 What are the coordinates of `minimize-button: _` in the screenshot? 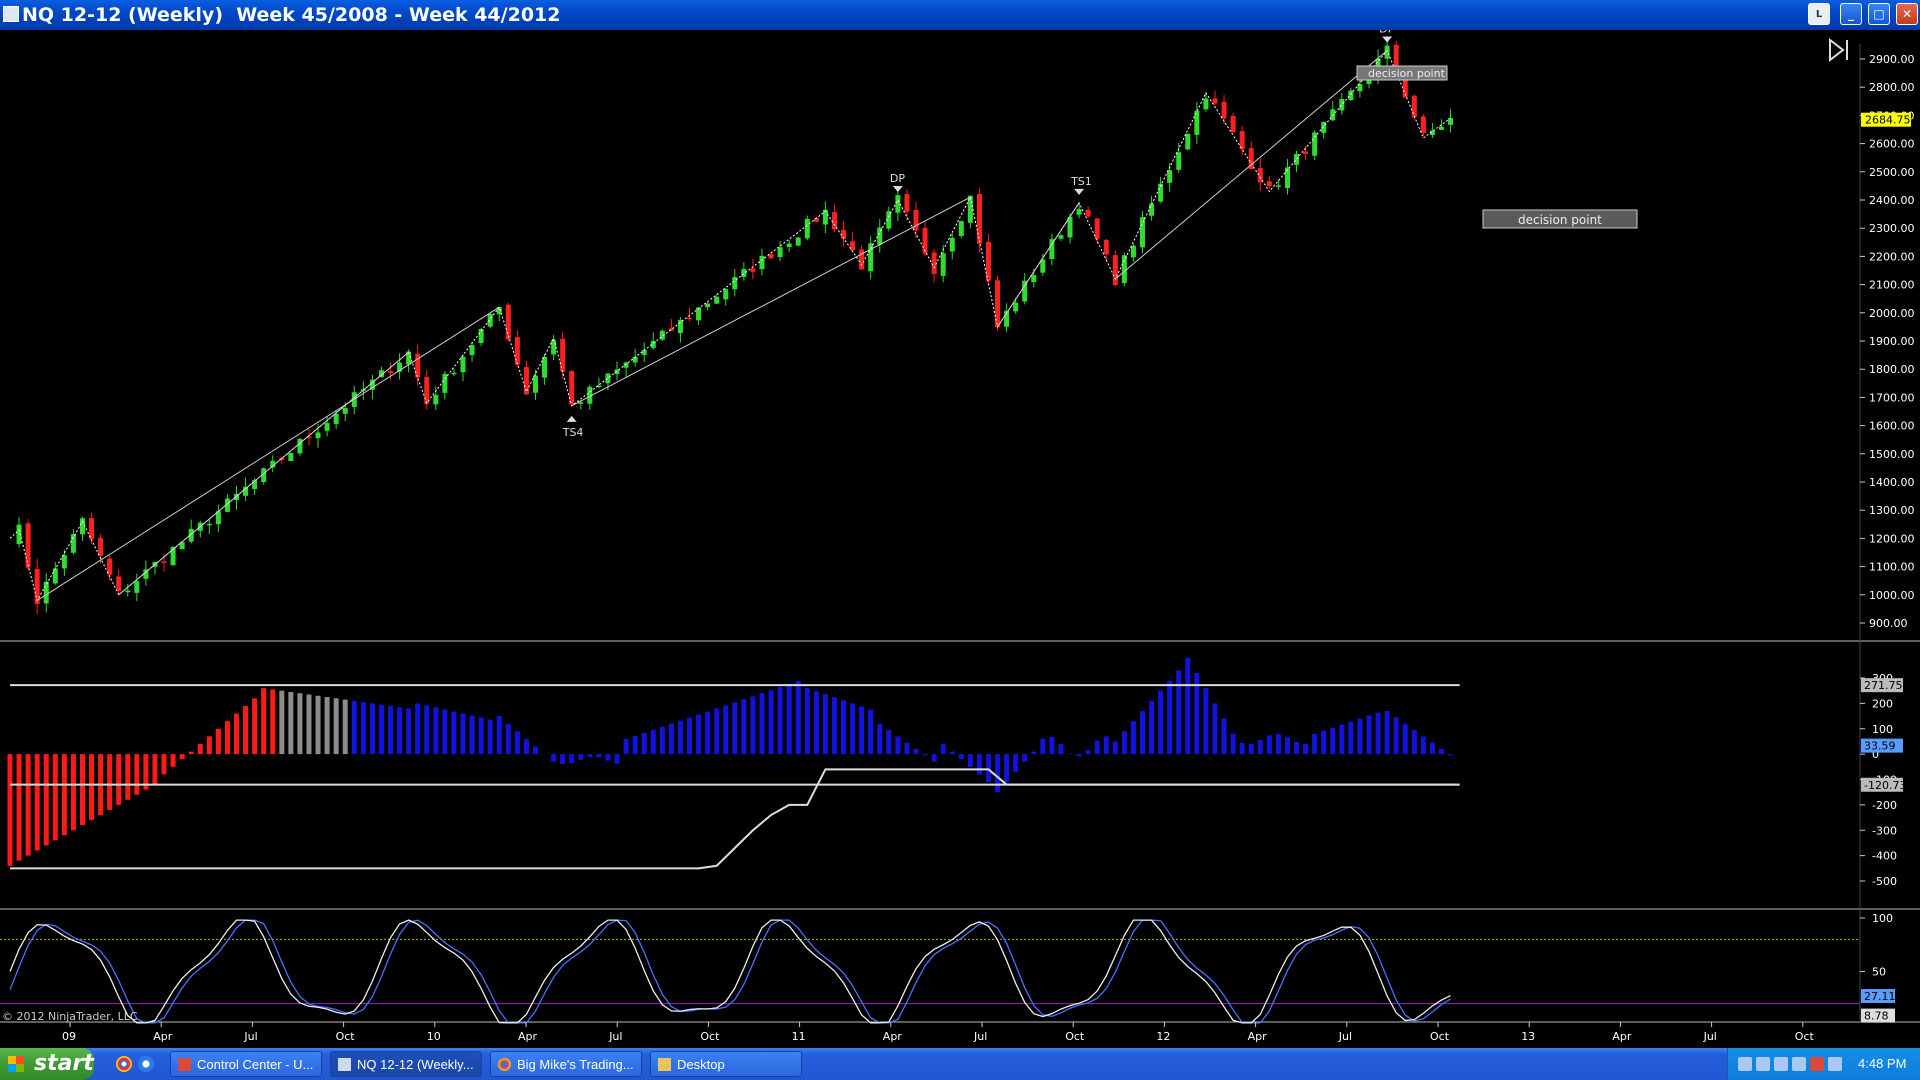 It's located at (1851, 14).